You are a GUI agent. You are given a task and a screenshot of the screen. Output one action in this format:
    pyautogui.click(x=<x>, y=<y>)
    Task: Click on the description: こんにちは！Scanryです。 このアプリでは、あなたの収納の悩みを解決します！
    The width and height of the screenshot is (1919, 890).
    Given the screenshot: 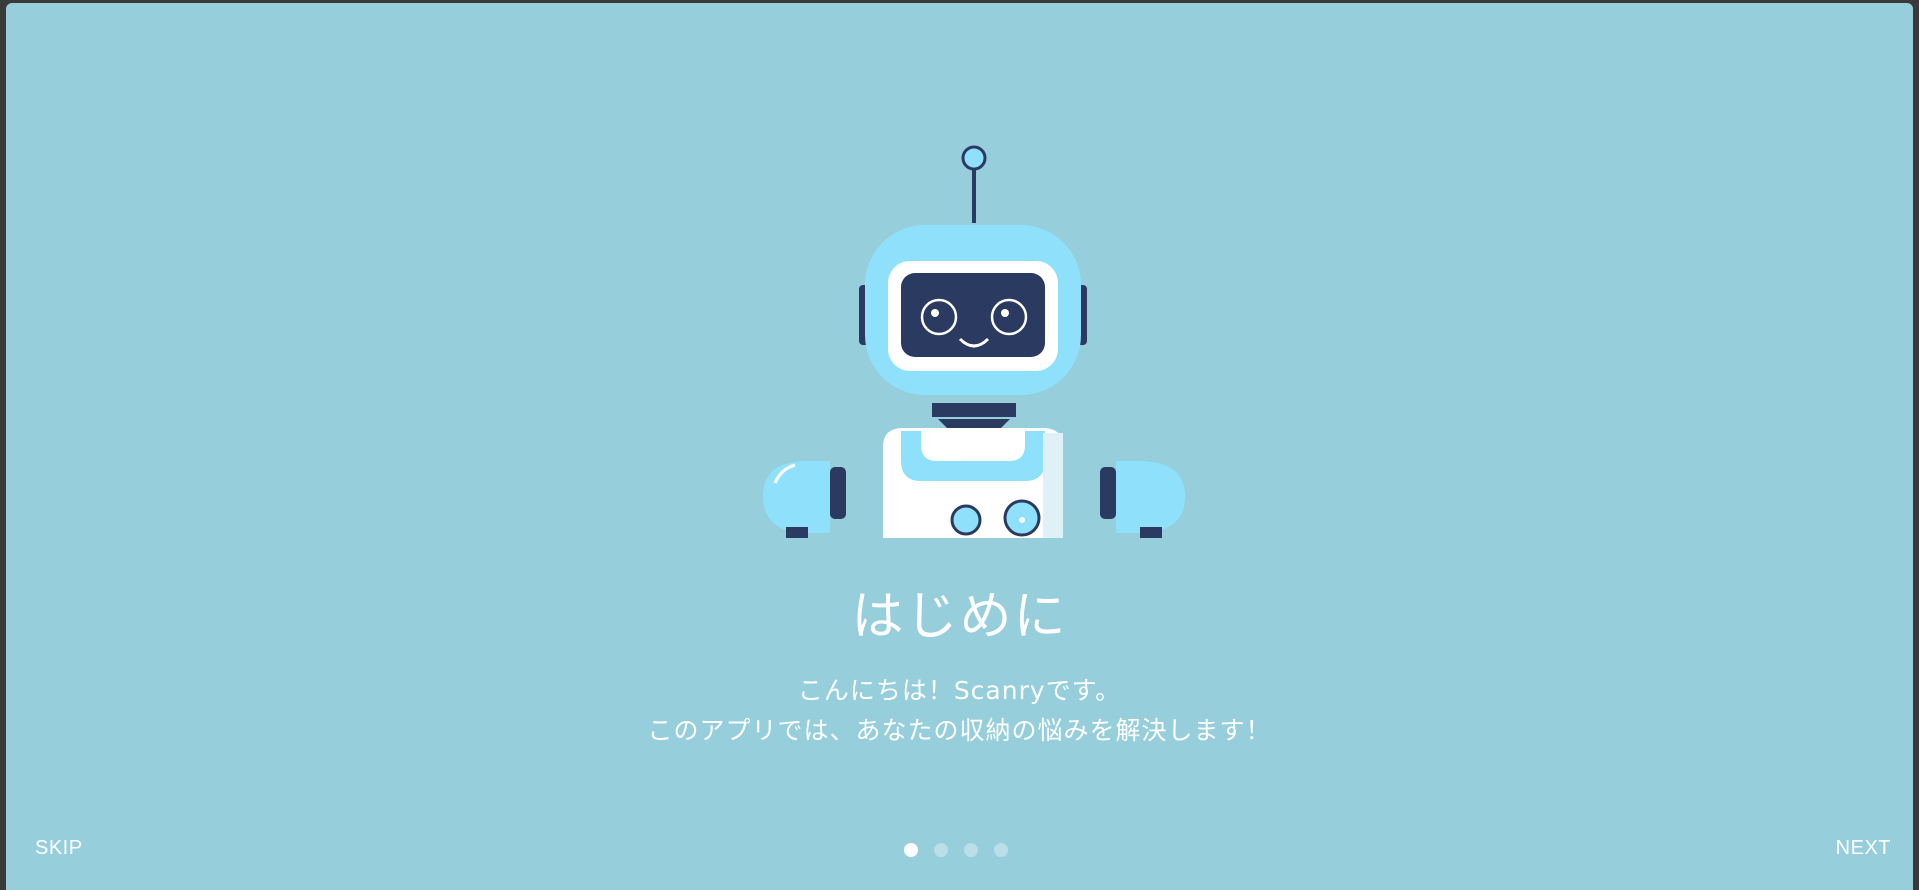 What is the action you would take?
    pyautogui.click(x=959, y=711)
    